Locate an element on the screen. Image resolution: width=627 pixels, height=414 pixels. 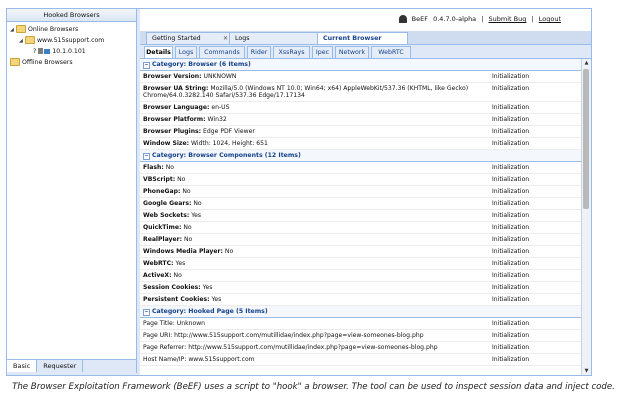
tree-node-host: ? 10.1.0.101 is located at coordinates (71, 51).